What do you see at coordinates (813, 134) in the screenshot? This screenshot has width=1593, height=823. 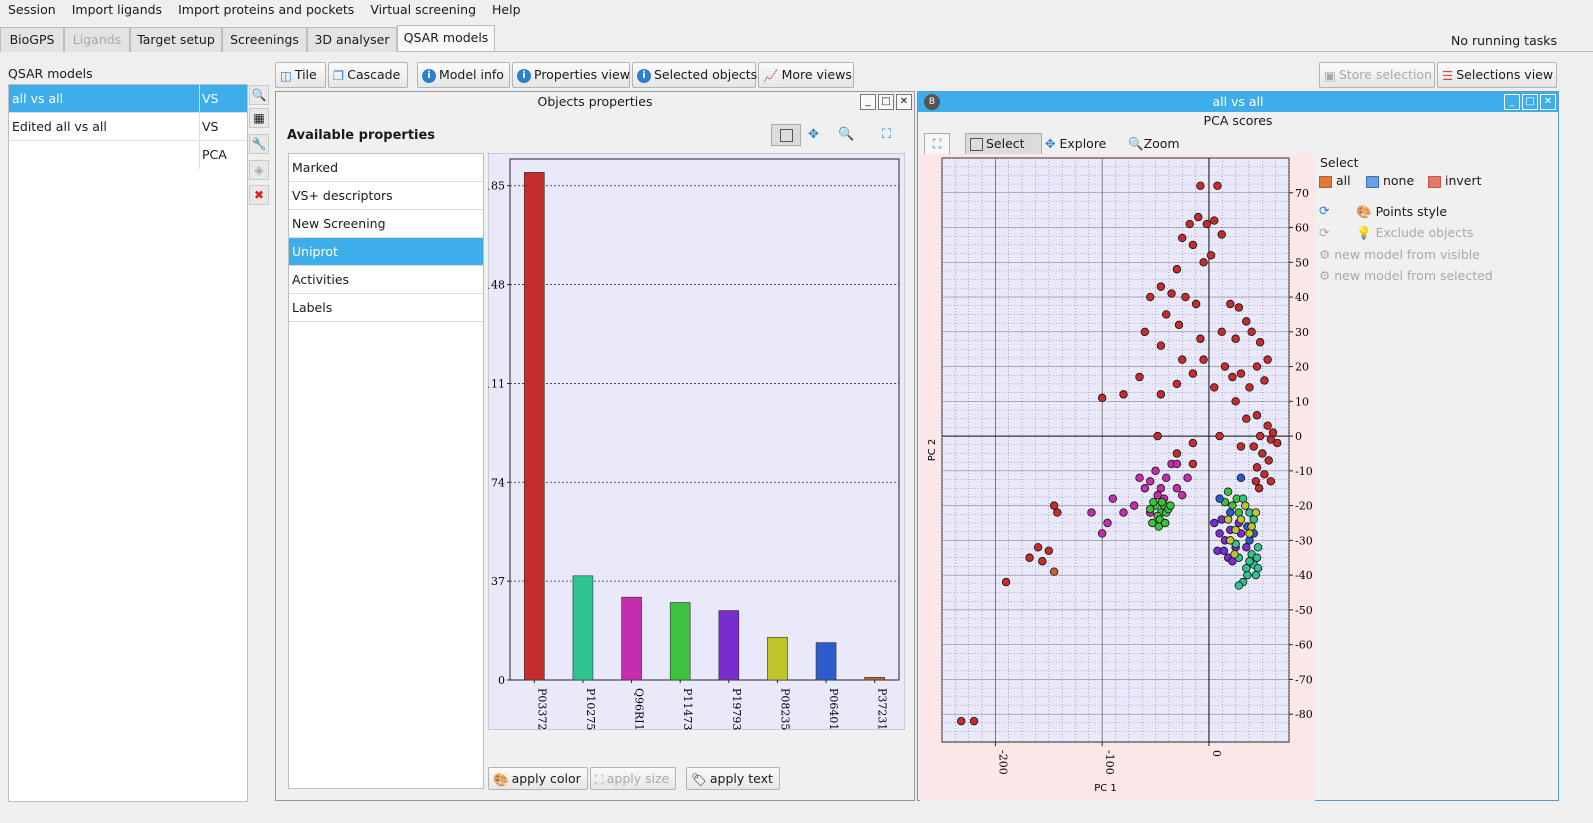 I see `pan-icon: ✥` at bounding box center [813, 134].